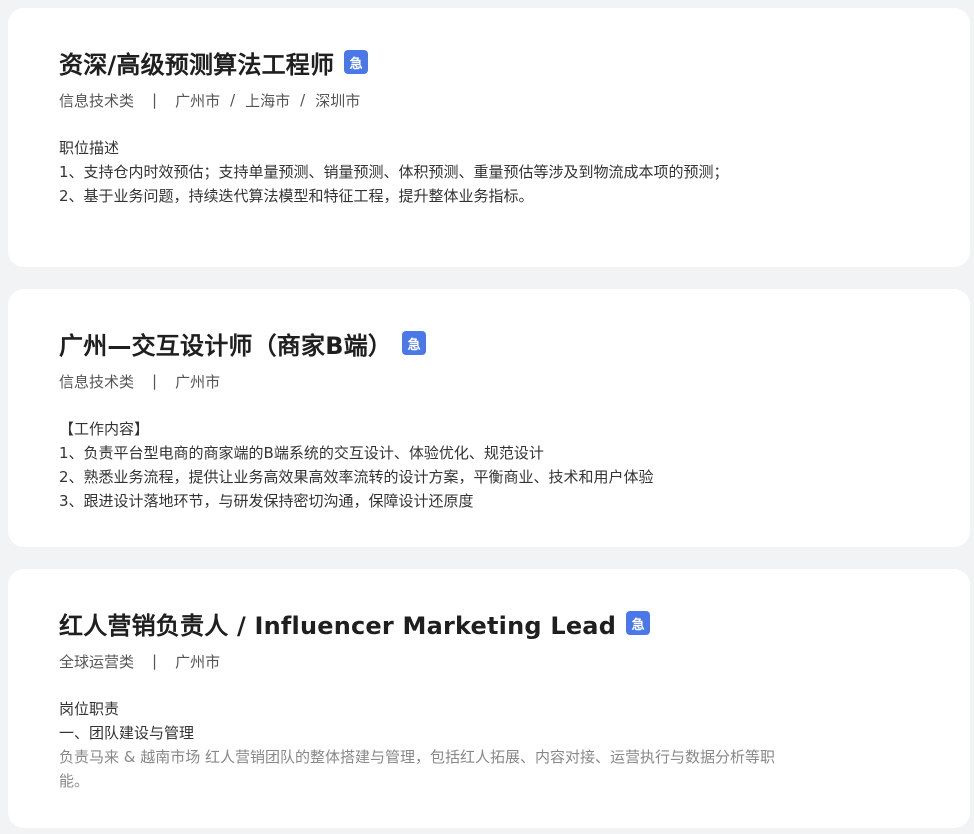  I want to click on job-title-row: 红人营销负责人 / Influencer Marketing Lead 急, so click(489, 623).